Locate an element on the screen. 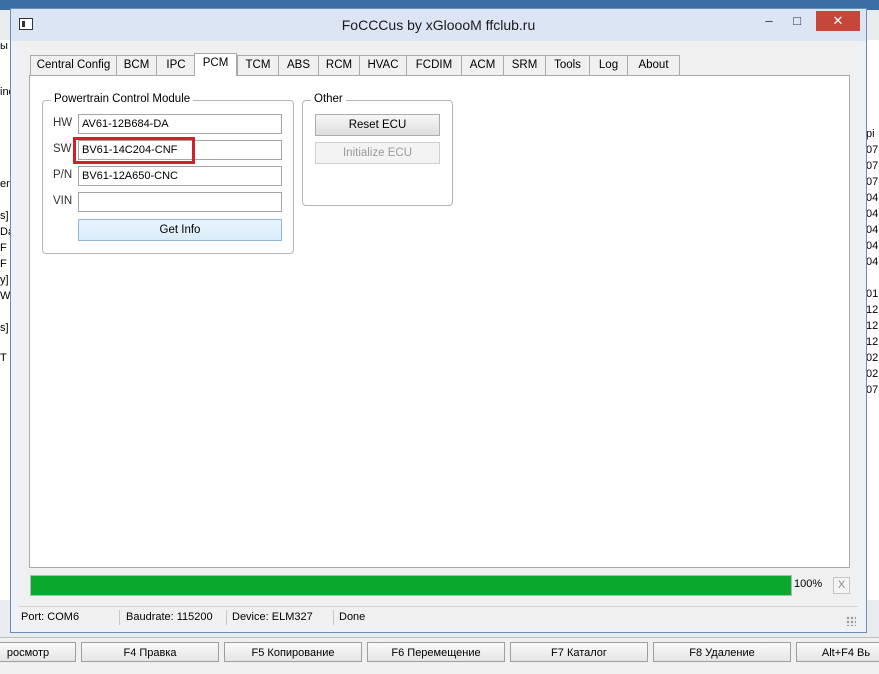  tab-acm: ACM is located at coordinates (482, 65).